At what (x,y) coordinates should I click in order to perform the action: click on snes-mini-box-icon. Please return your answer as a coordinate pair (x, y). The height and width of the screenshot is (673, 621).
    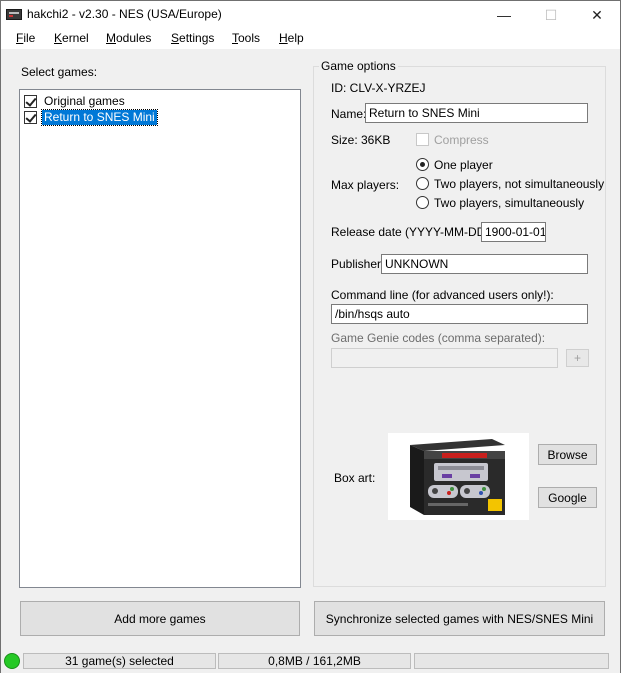
    Looking at the image, I should click on (457, 477).